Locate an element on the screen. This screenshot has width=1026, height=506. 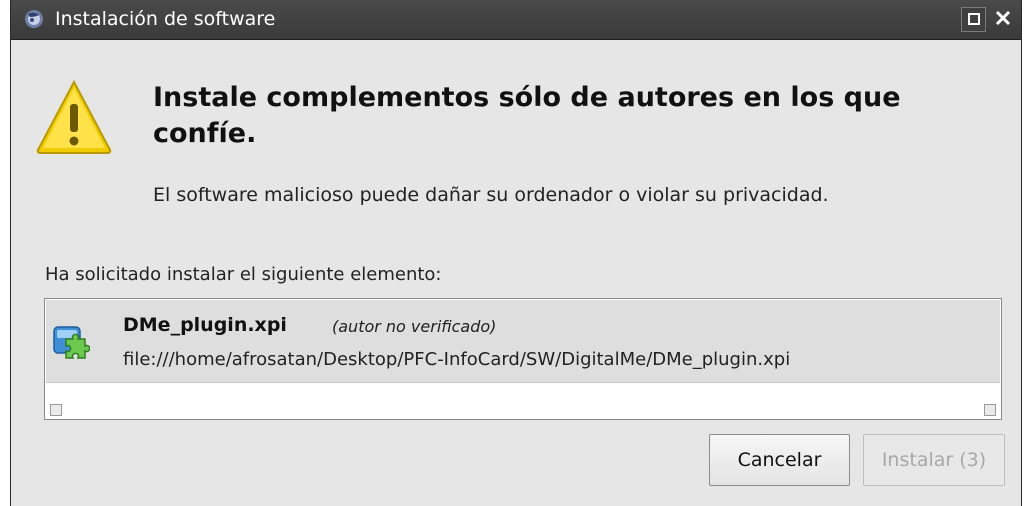
maximize-button is located at coordinates (973, 19).